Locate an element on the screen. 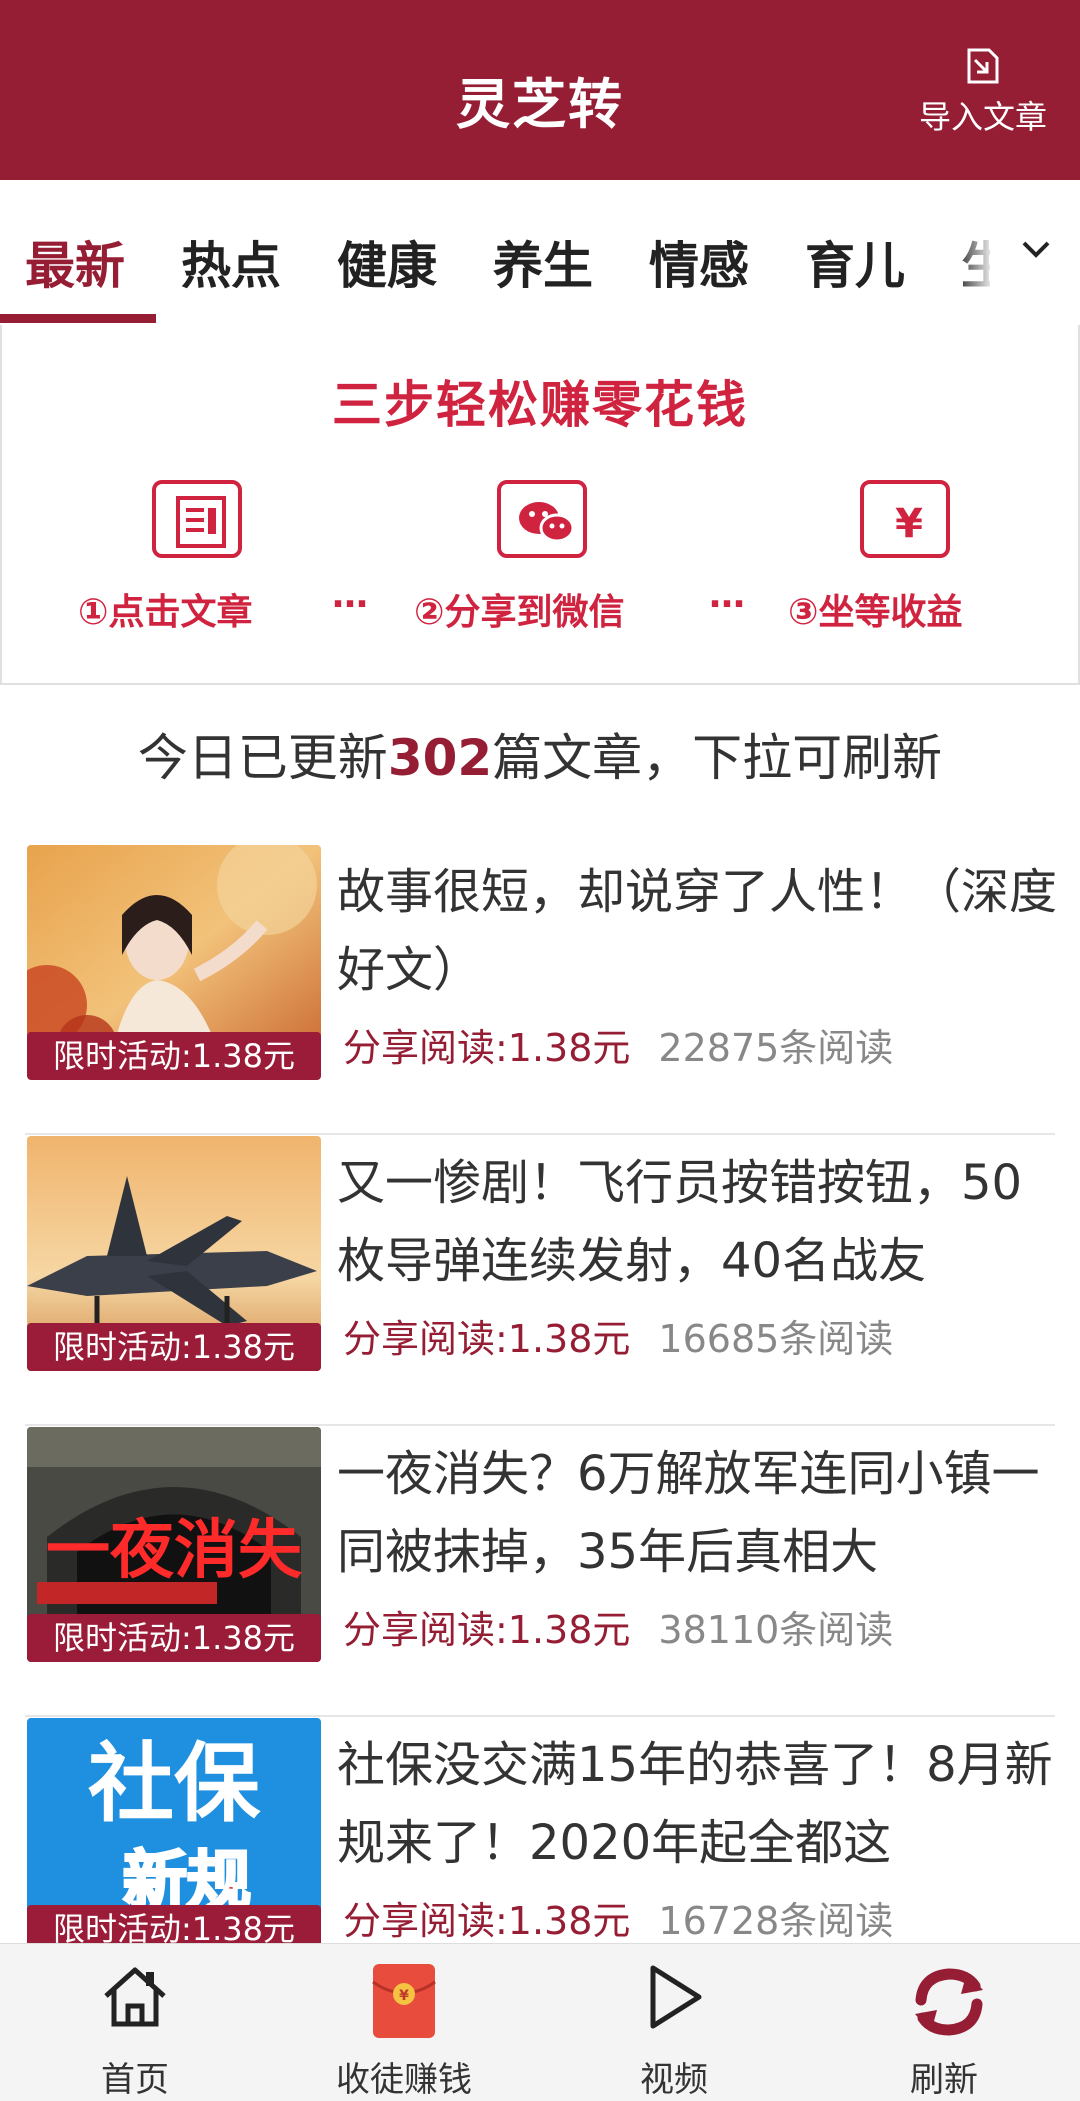  step-1-label: ①点击文章 is located at coordinates (165, 612).